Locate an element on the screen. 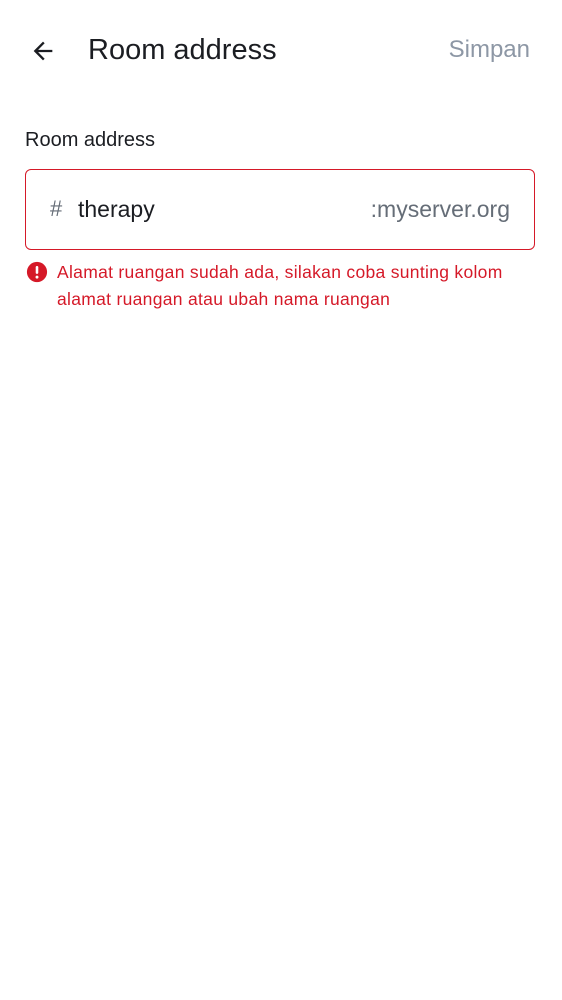 This screenshot has width=562, height=1000. arrow-left-icon is located at coordinates (43, 51).